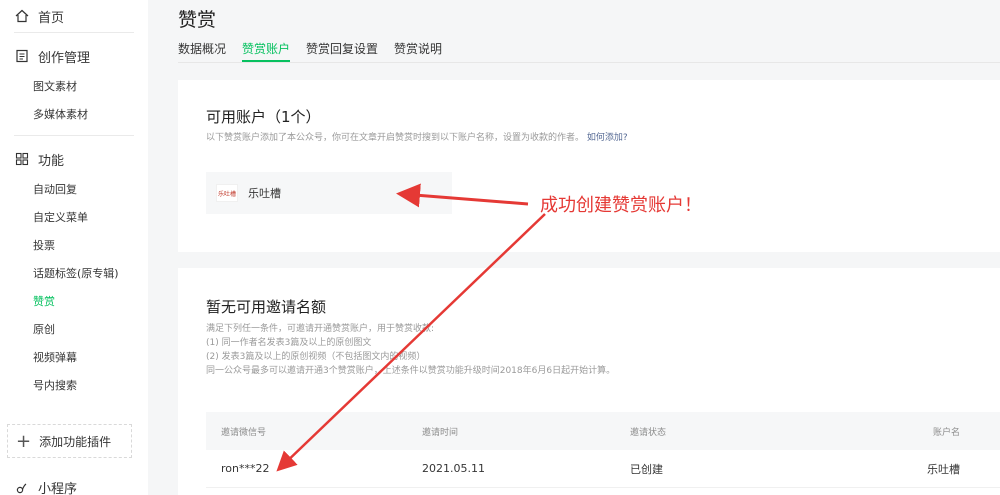 Image resolution: width=1000 pixels, height=495 pixels. I want to click on how-to-add-link: 如何添加?, so click(607, 138).